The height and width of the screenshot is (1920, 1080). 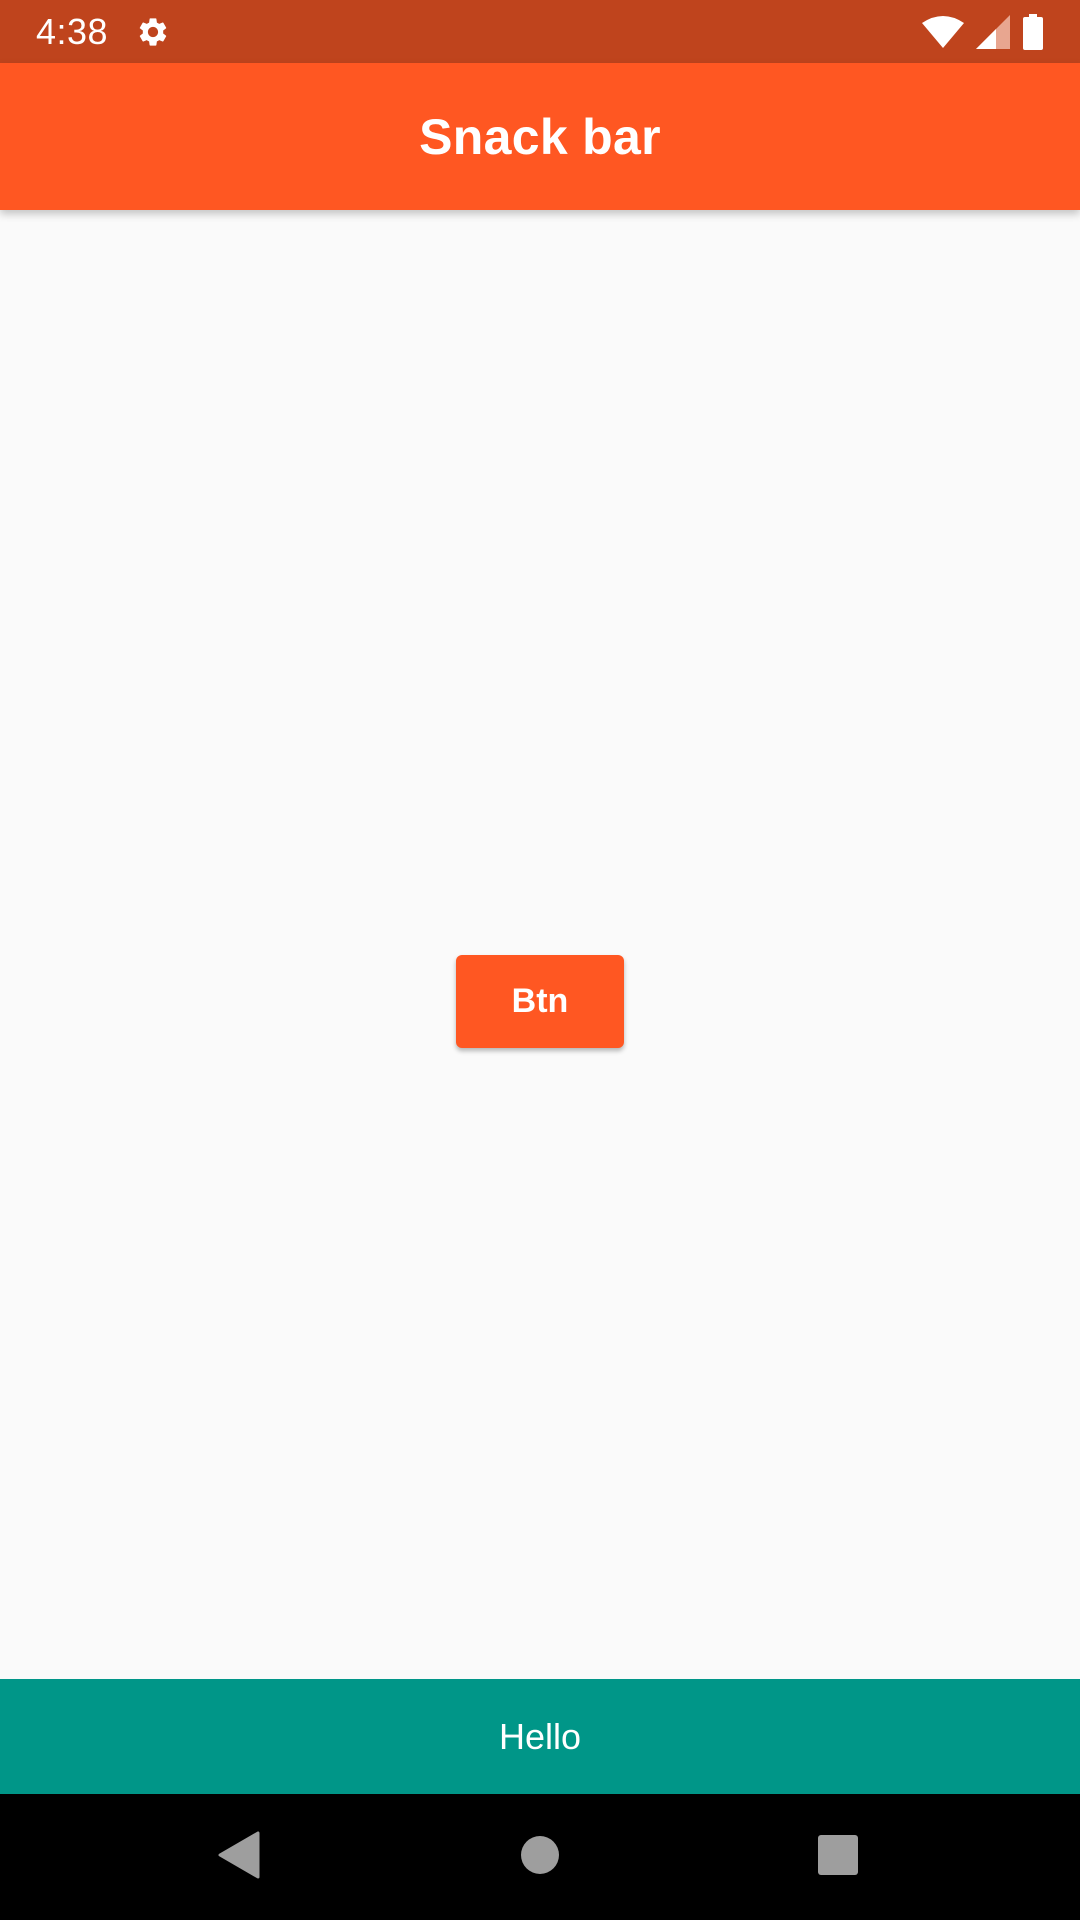 I want to click on snackbar-message: Hello, so click(x=540, y=1736).